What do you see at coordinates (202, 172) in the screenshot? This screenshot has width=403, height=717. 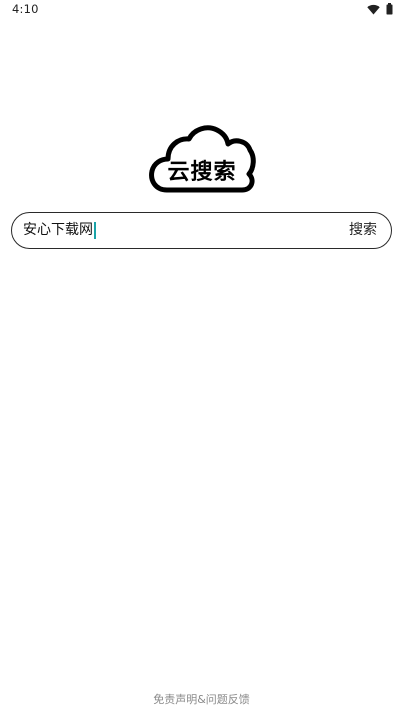 I see `logo-text: 云搜索` at bounding box center [202, 172].